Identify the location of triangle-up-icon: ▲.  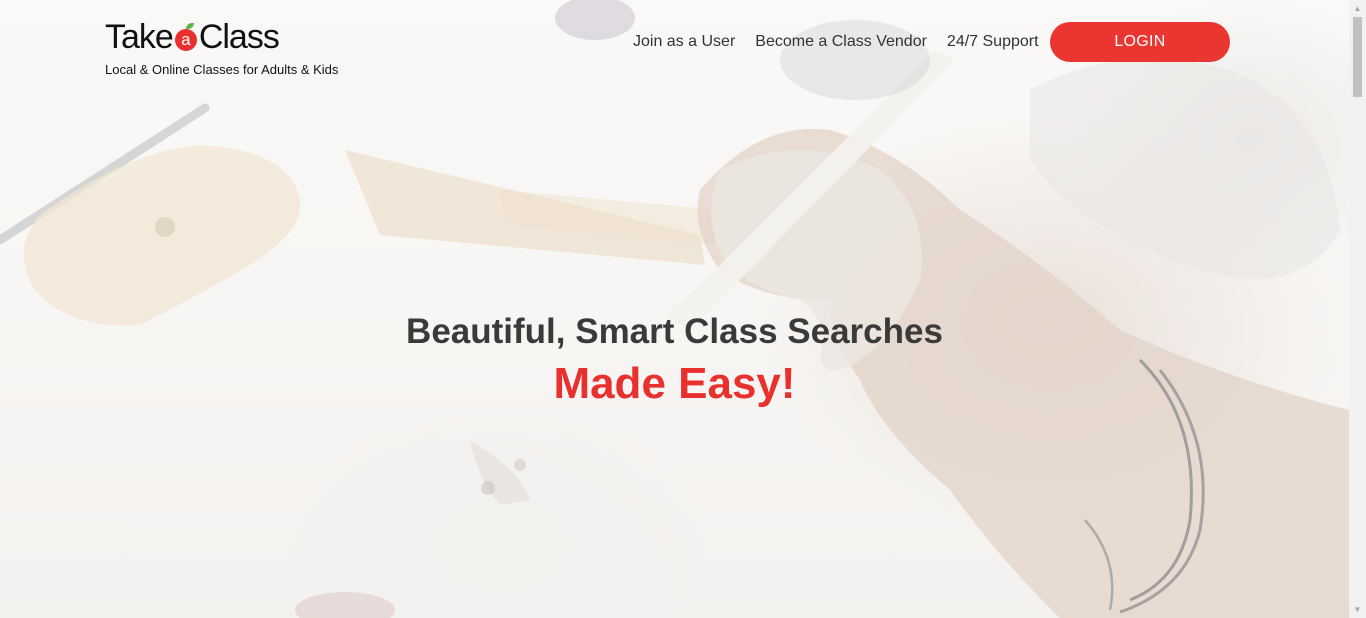
(1357, 8).